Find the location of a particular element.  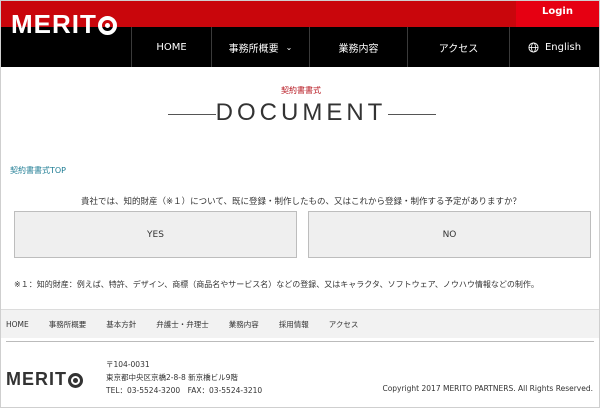

nav-office-label: 事務所概要 is located at coordinates (253, 49).